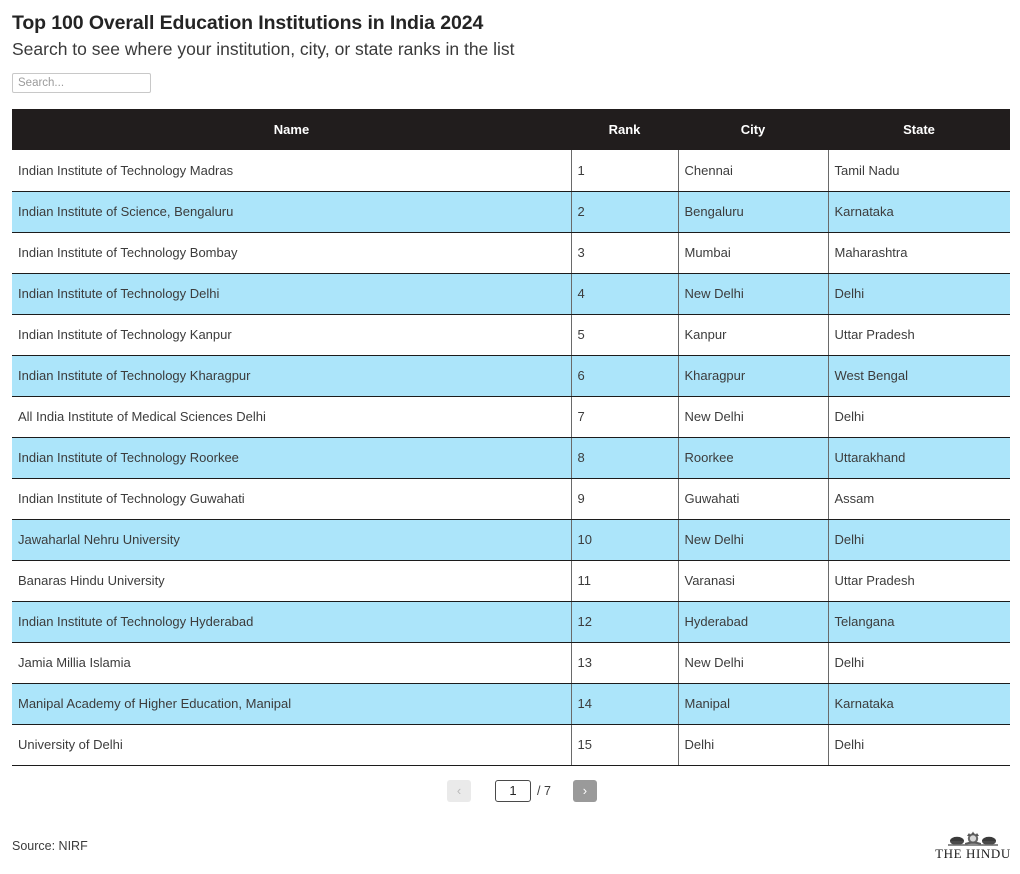  What do you see at coordinates (625, 499) in the screenshot?
I see `cell-rank: 9` at bounding box center [625, 499].